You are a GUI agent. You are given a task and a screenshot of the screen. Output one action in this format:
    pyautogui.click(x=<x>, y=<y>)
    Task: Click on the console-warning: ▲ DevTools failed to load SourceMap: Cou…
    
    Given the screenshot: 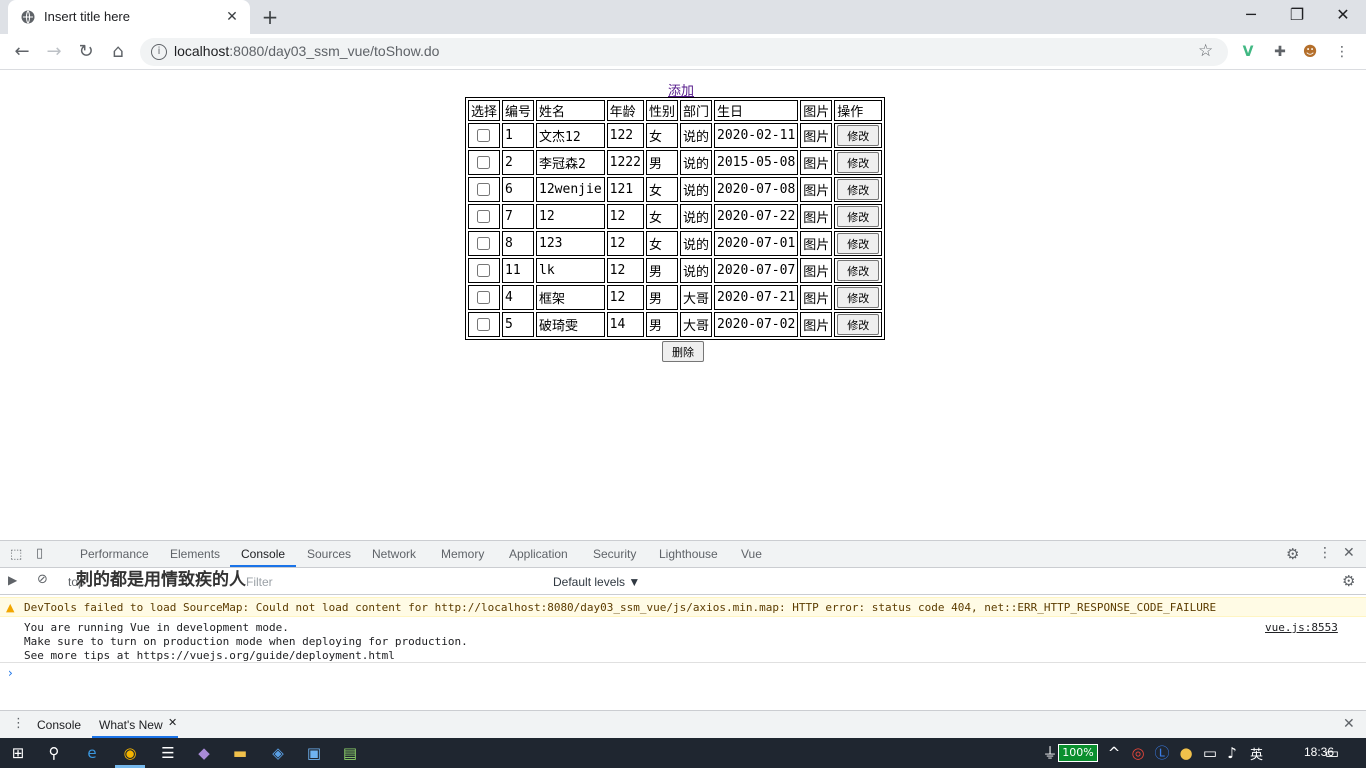 What is the action you would take?
    pyautogui.click(x=683, y=607)
    